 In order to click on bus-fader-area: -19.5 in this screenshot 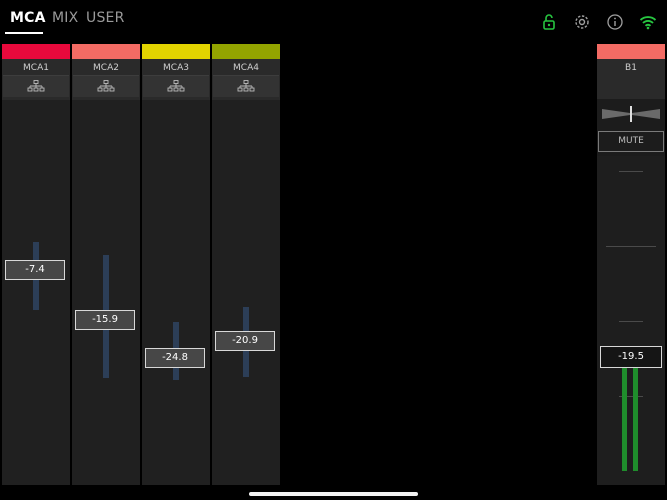, I will do `click(631, 320)`.